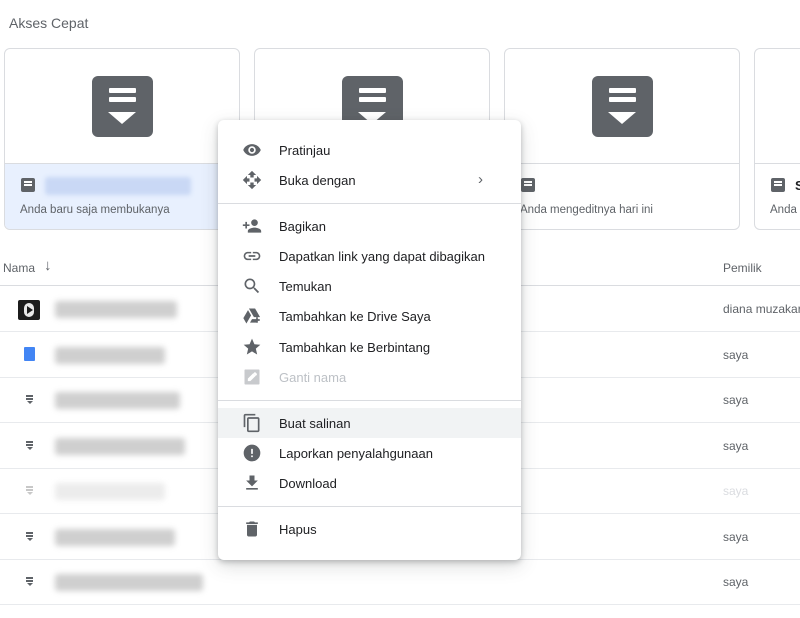 This screenshot has height=618, width=800. I want to click on menu-item-open-with: Buka dengan ›, so click(369, 180).